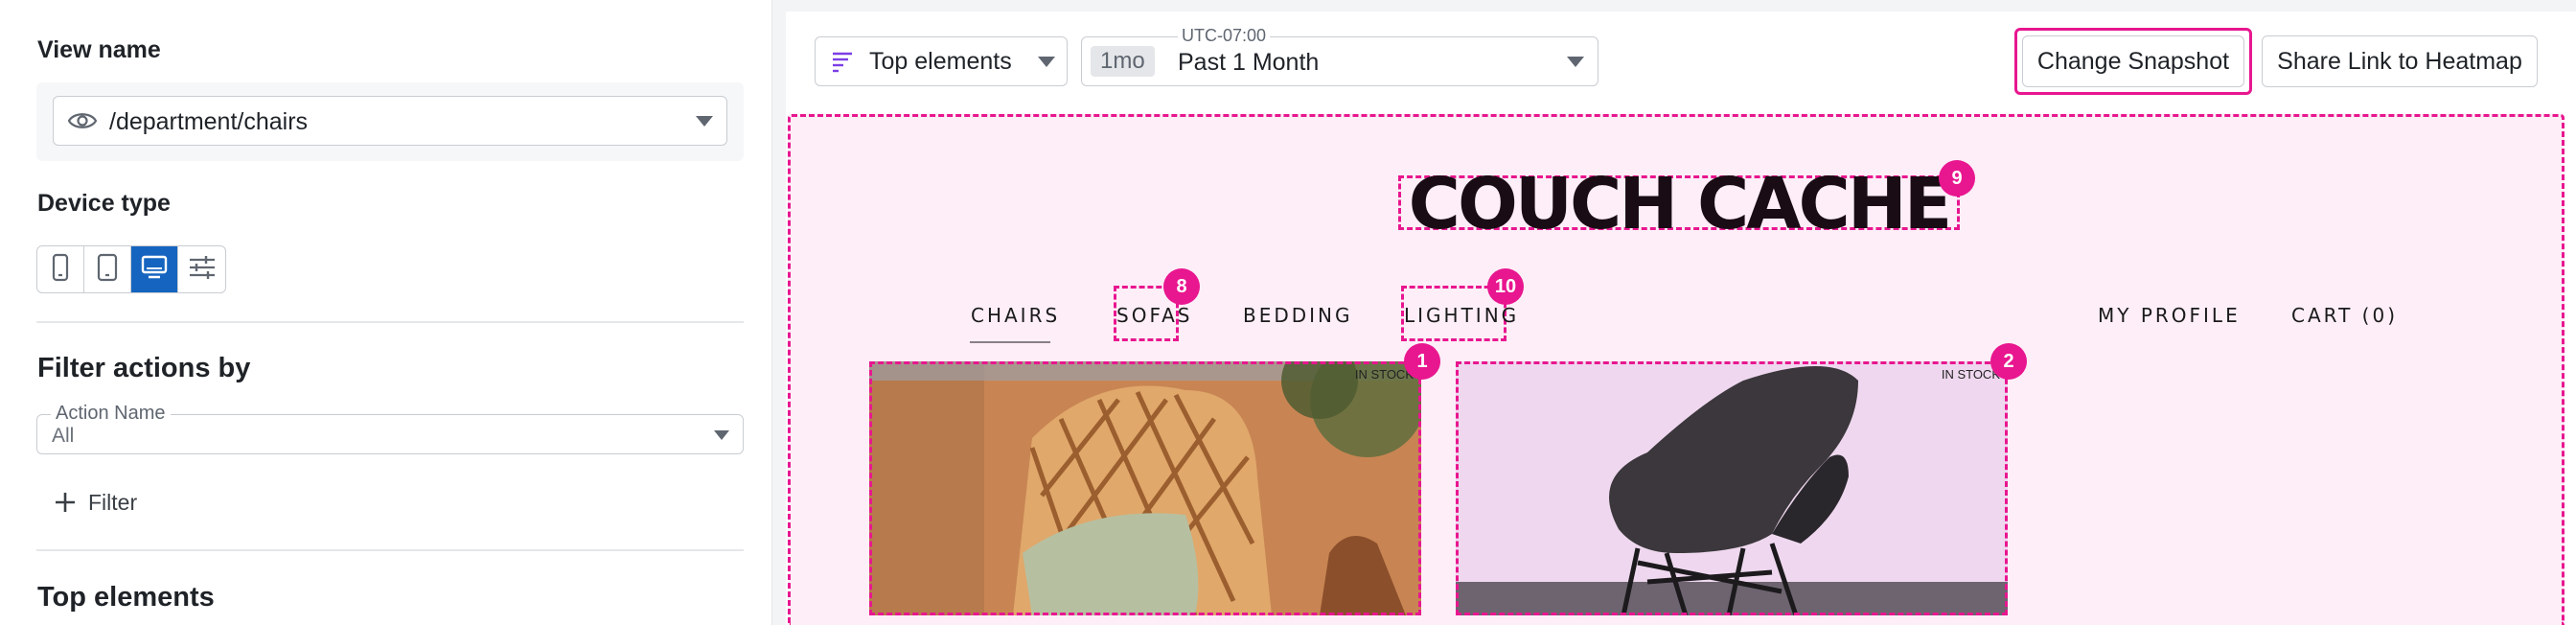 This screenshot has width=2576, height=625. Describe the element at coordinates (1680, 204) in the screenshot. I see `site-logo: COUCH CACHE` at that location.